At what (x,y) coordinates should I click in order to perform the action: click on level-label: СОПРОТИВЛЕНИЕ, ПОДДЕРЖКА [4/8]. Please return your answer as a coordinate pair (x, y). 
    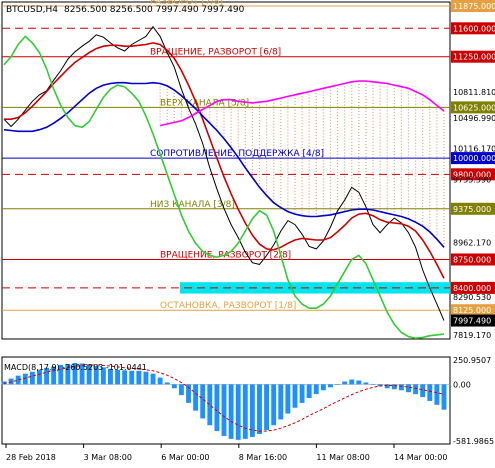
    Looking at the image, I should click on (237, 154).